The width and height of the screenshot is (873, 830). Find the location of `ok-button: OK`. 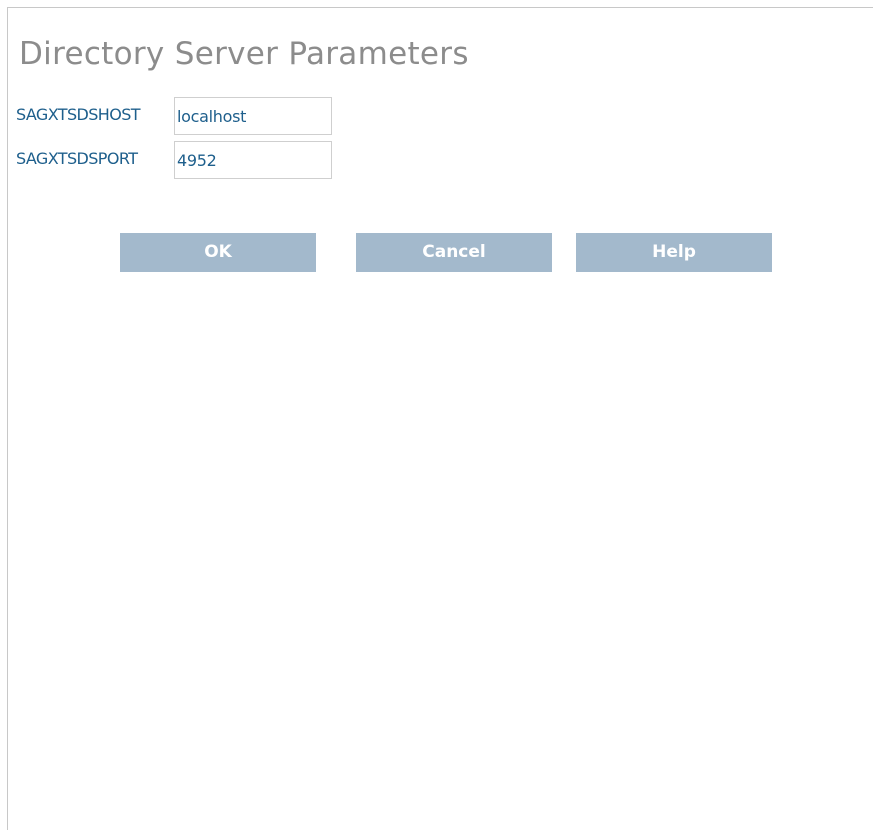

ok-button: OK is located at coordinates (218, 252).